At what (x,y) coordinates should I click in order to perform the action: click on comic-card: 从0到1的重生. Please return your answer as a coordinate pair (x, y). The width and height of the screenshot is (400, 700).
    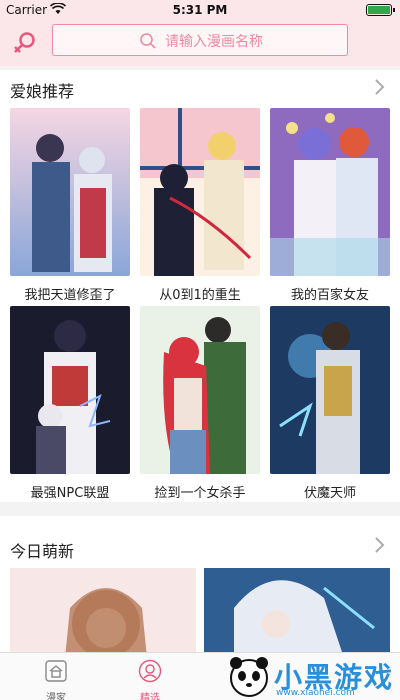
    Looking at the image, I should click on (200, 205).